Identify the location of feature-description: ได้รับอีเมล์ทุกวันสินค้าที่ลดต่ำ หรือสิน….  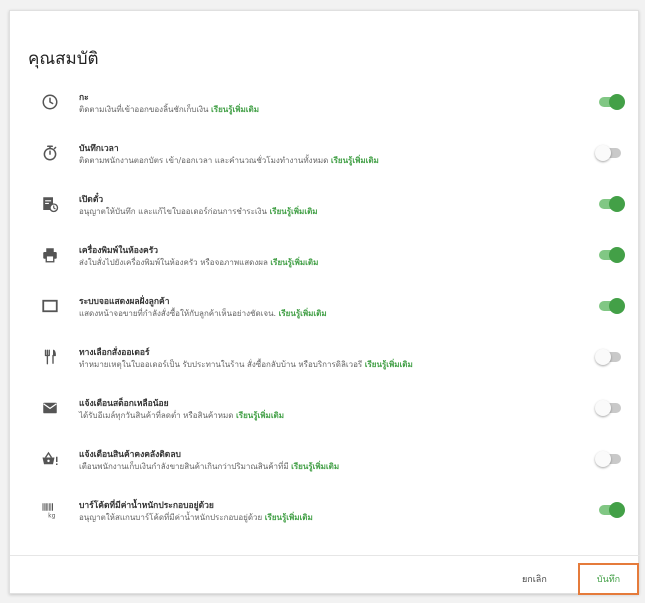
(181, 415).